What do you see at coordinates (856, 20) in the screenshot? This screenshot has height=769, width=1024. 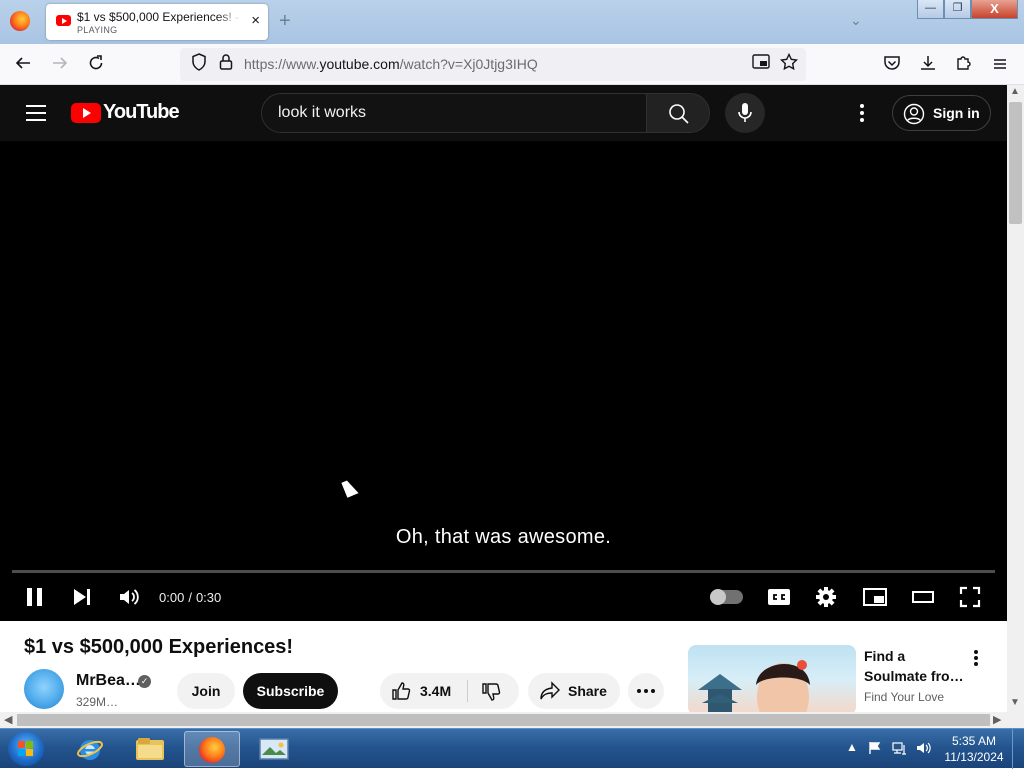 I see `list-all-tabs-button: ⌄` at bounding box center [856, 20].